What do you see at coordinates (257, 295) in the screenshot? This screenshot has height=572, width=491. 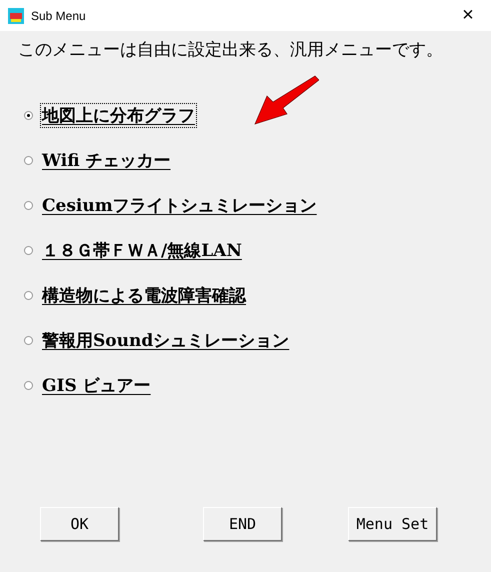 I see `radio-option: 構造物による電波障害確認` at bounding box center [257, 295].